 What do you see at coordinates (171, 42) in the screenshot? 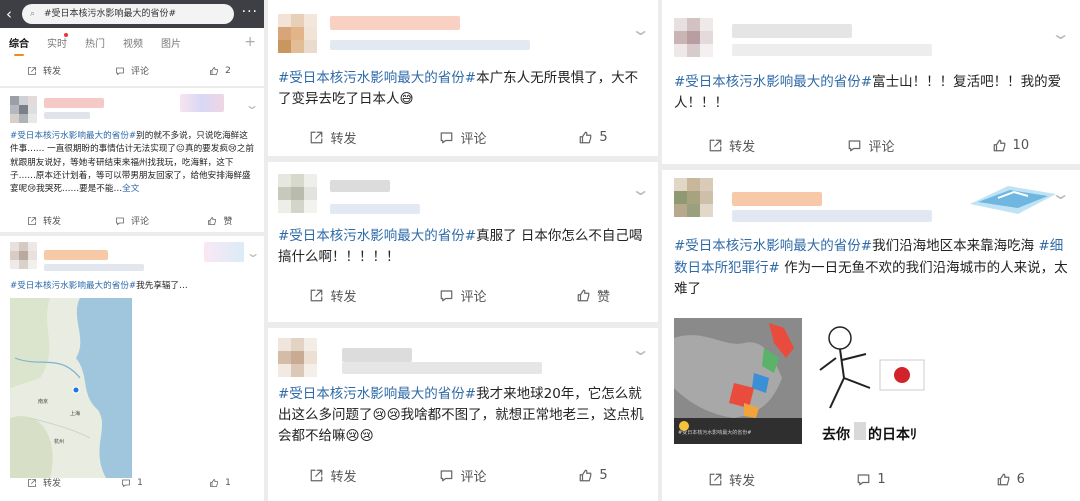
I see `tab-images: 图片` at bounding box center [171, 42].